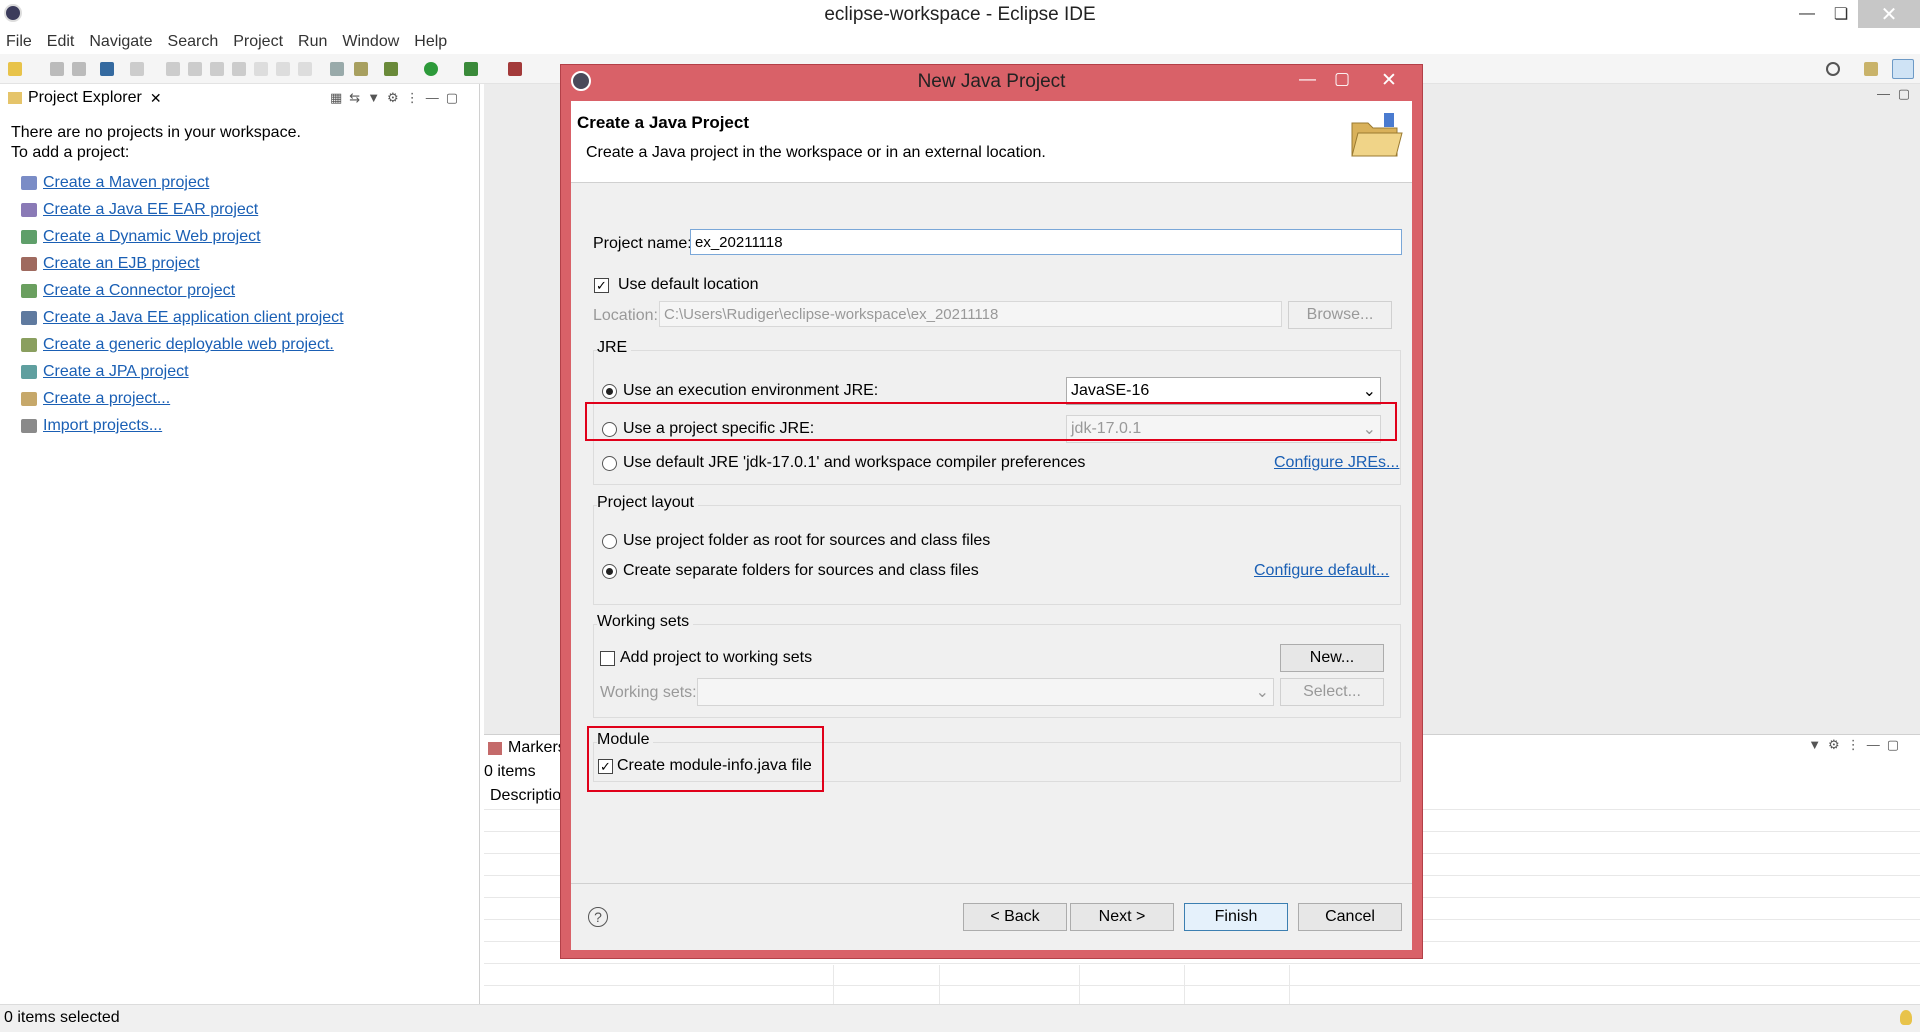 The height and width of the screenshot is (1032, 1920). Describe the element at coordinates (61, 42) in the screenshot. I see `menu-edit: Edit` at that location.